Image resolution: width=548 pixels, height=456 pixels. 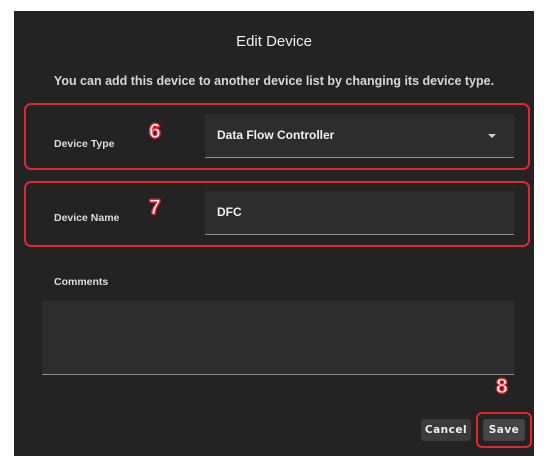 I want to click on device-name-label: Device Name, so click(x=87, y=218).